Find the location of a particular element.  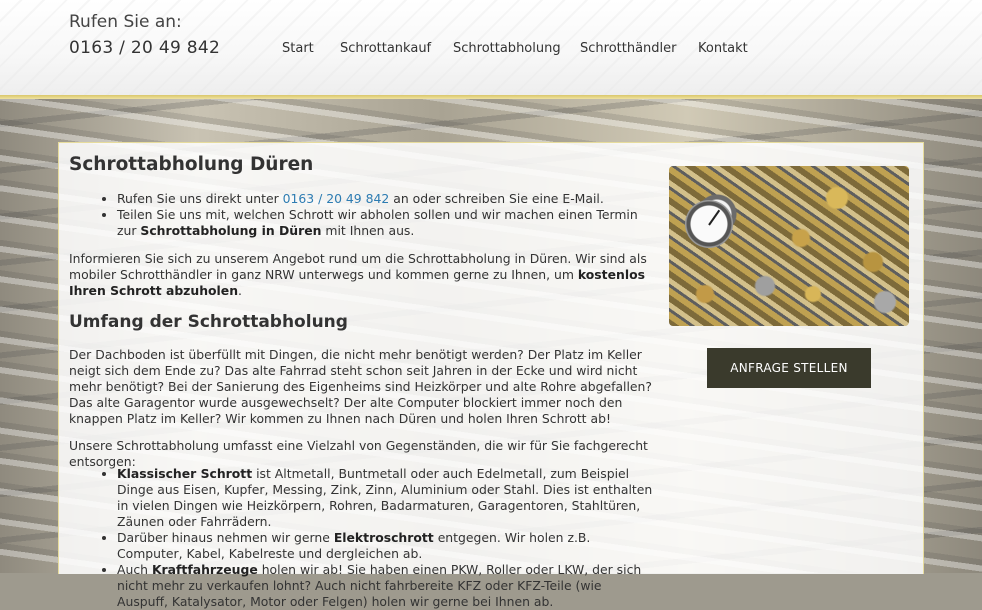

list-item-bold: Schrottabholung in Düren is located at coordinates (231, 230).